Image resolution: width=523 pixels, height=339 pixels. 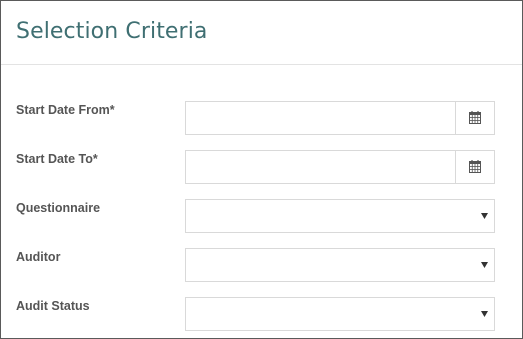 What do you see at coordinates (112, 31) in the screenshot?
I see `panel-title: Selection Criteria` at bounding box center [112, 31].